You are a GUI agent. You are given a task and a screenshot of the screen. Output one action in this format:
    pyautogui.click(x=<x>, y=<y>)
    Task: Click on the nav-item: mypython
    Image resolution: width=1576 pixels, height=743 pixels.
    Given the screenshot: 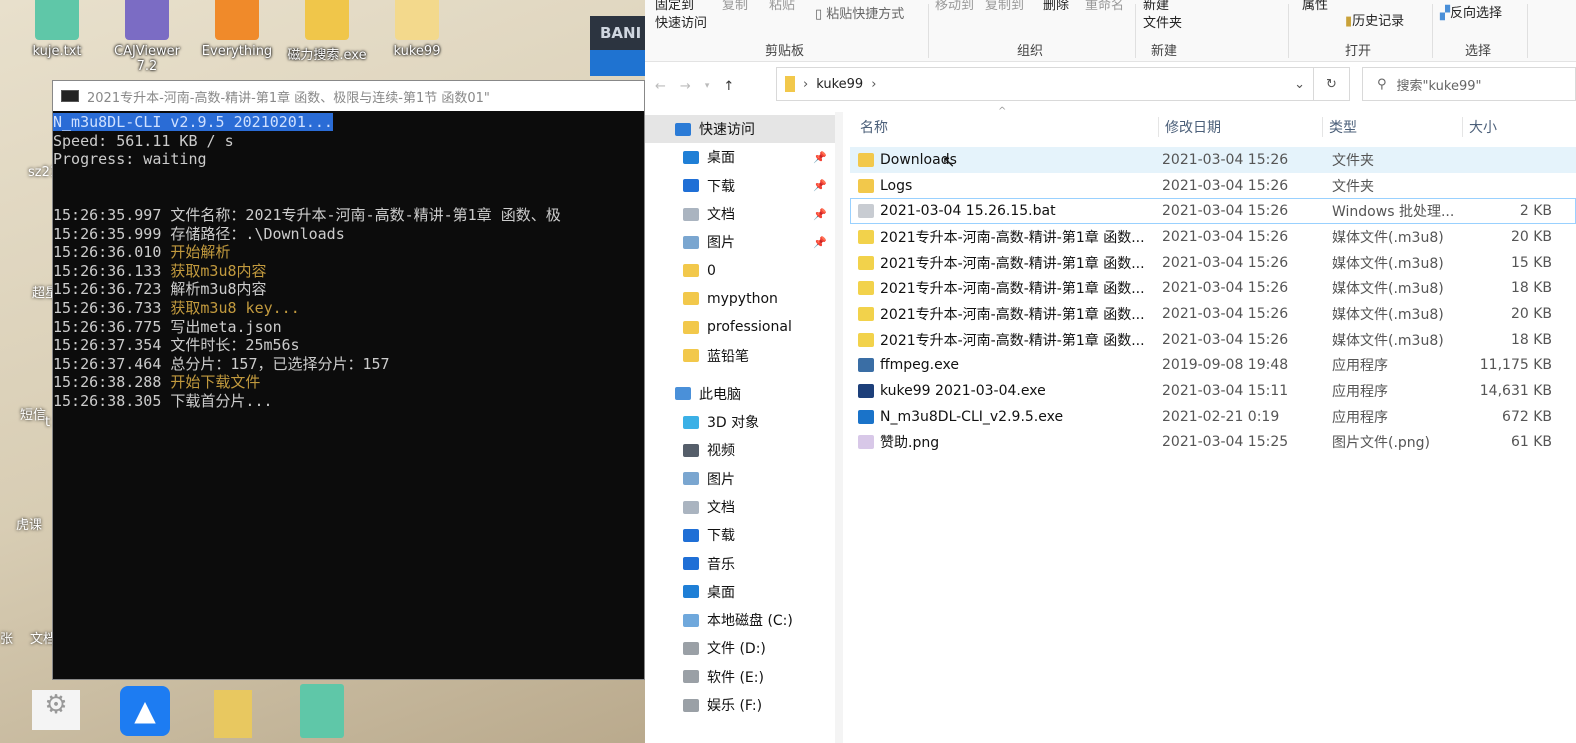 What is the action you would take?
    pyautogui.click(x=740, y=299)
    